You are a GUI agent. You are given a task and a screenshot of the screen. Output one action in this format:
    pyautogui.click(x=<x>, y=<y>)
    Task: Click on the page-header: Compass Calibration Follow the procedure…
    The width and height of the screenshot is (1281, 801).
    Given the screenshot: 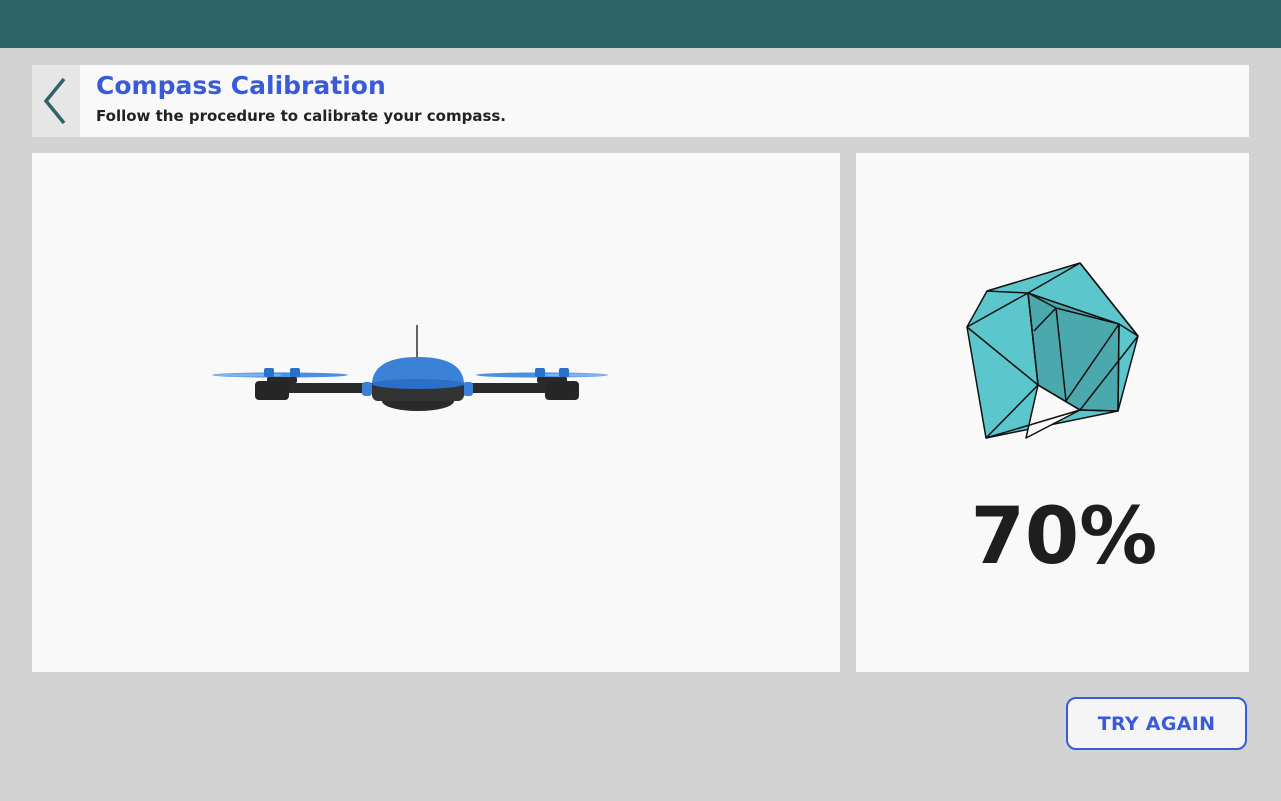 What is the action you would take?
    pyautogui.click(x=640, y=101)
    